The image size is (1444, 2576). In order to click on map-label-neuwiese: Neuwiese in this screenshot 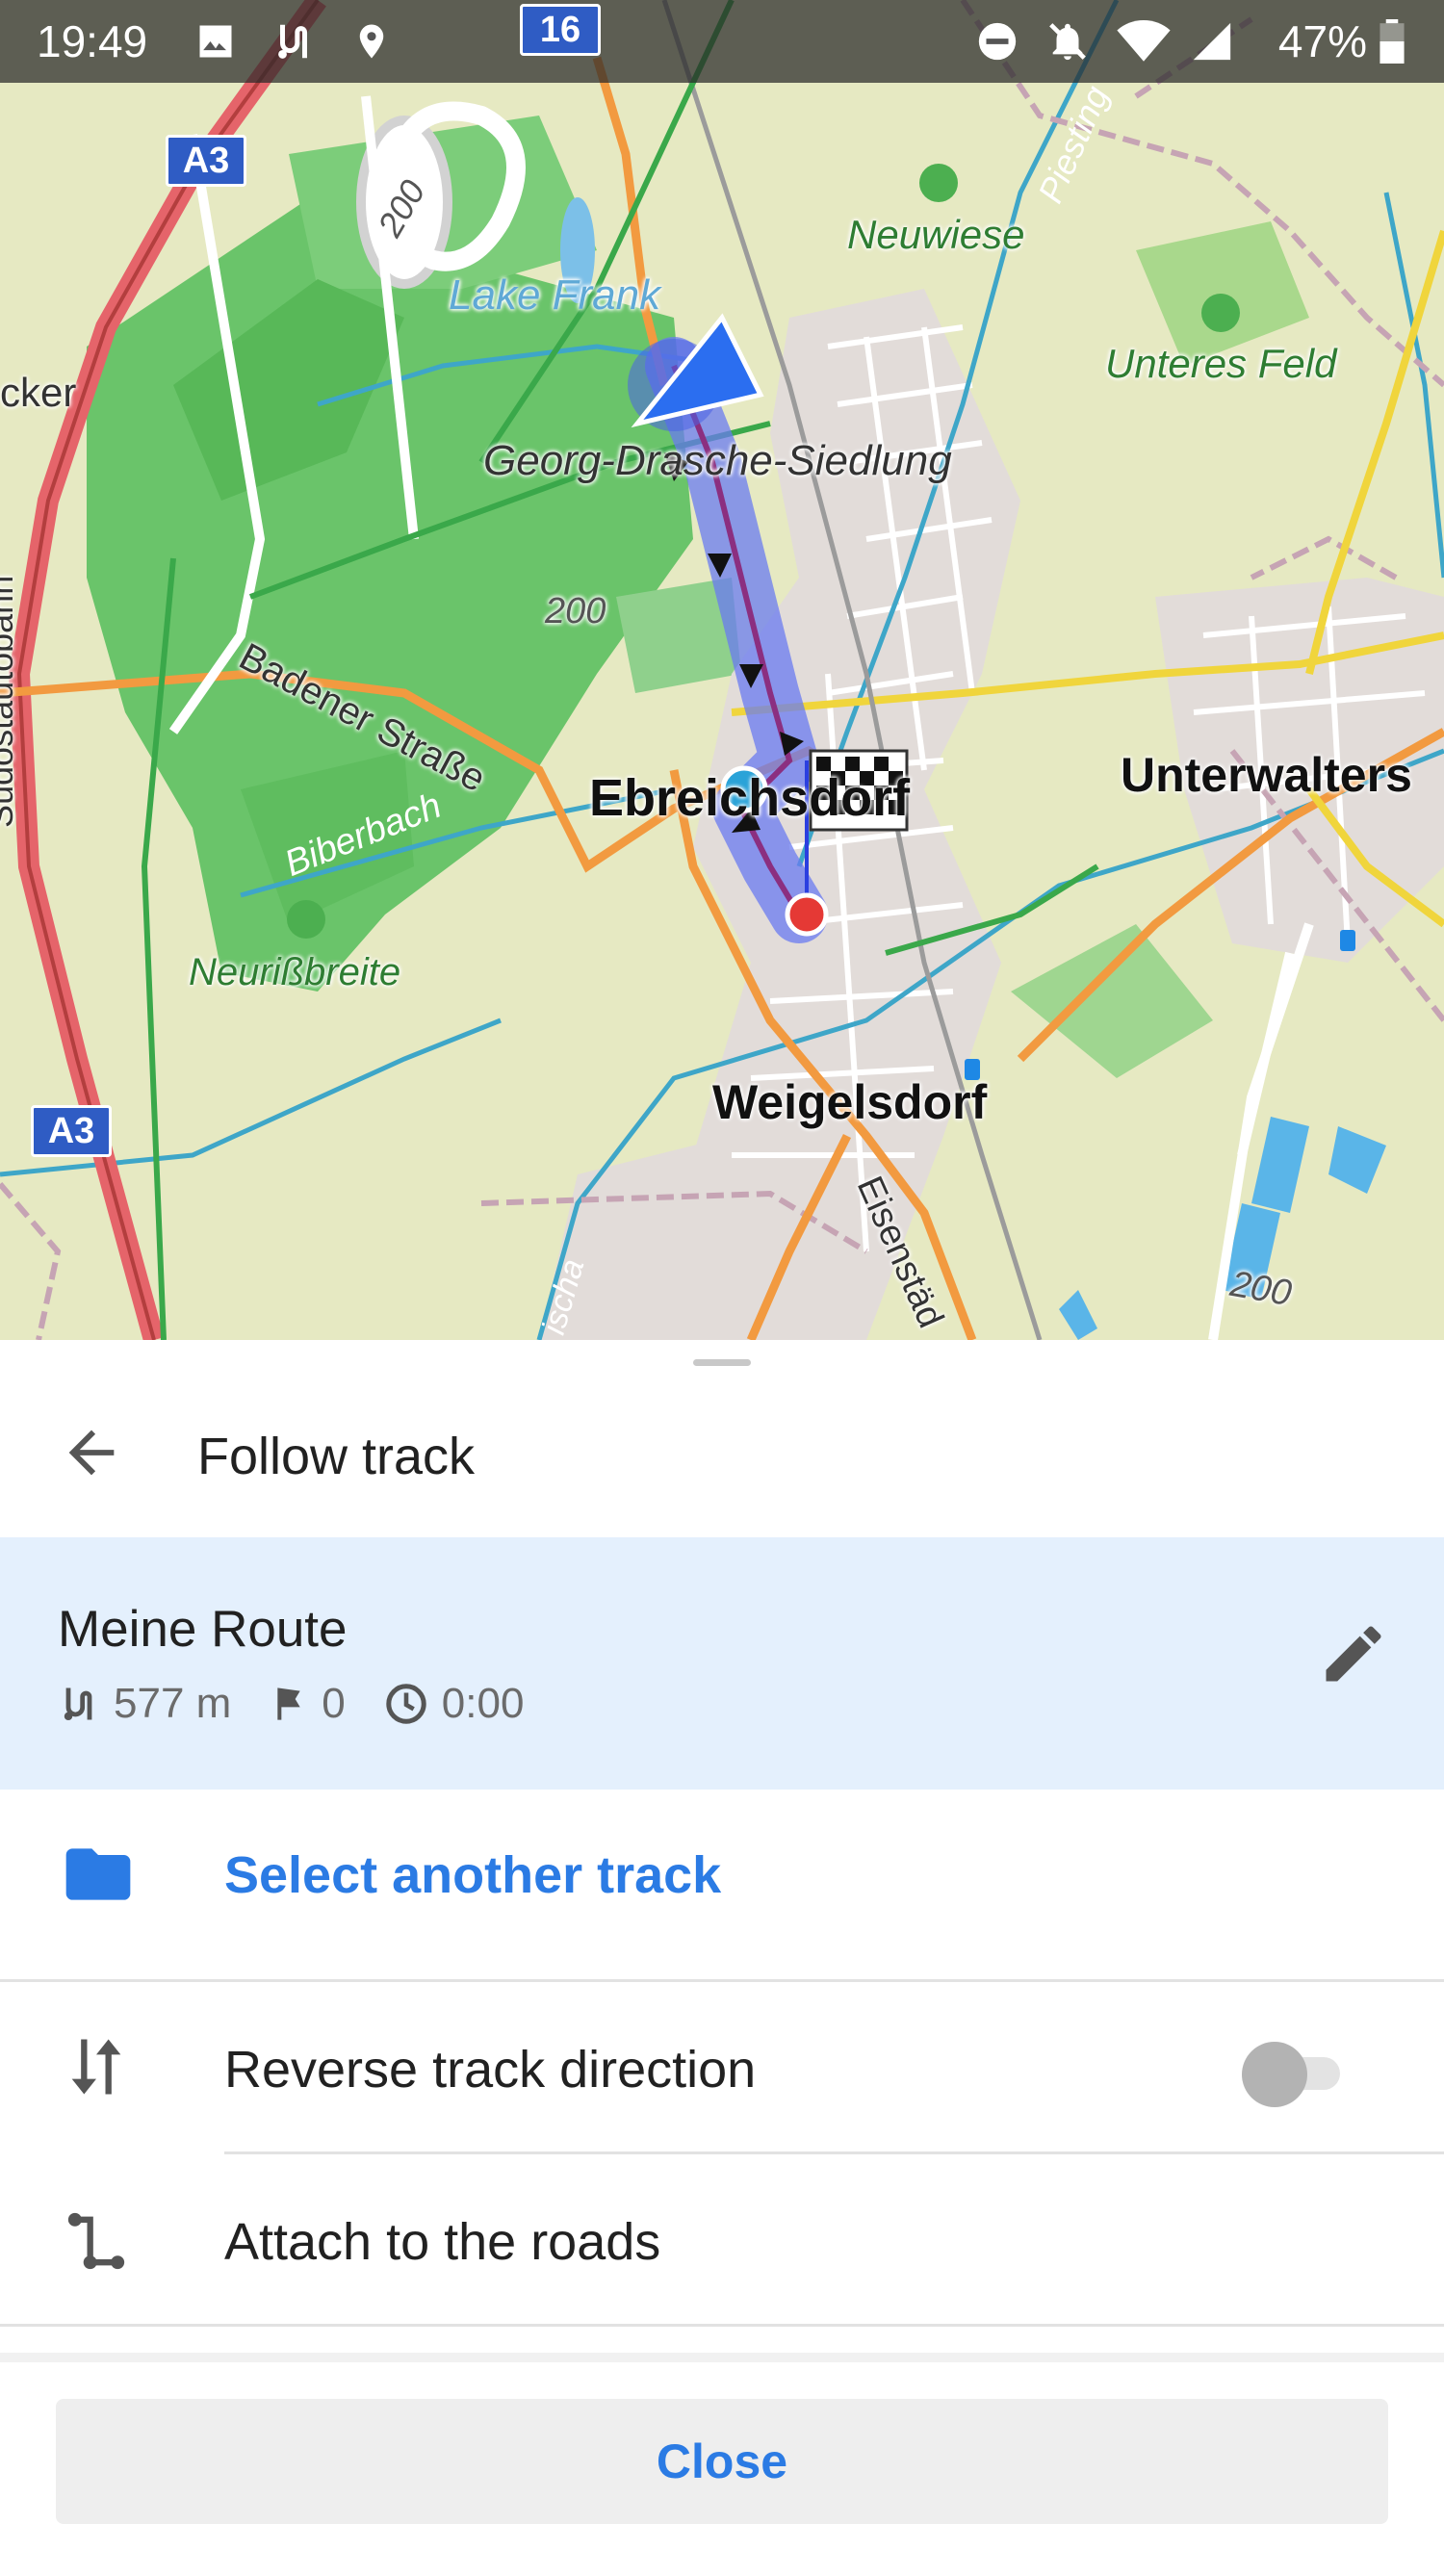, I will do `click(936, 234)`.